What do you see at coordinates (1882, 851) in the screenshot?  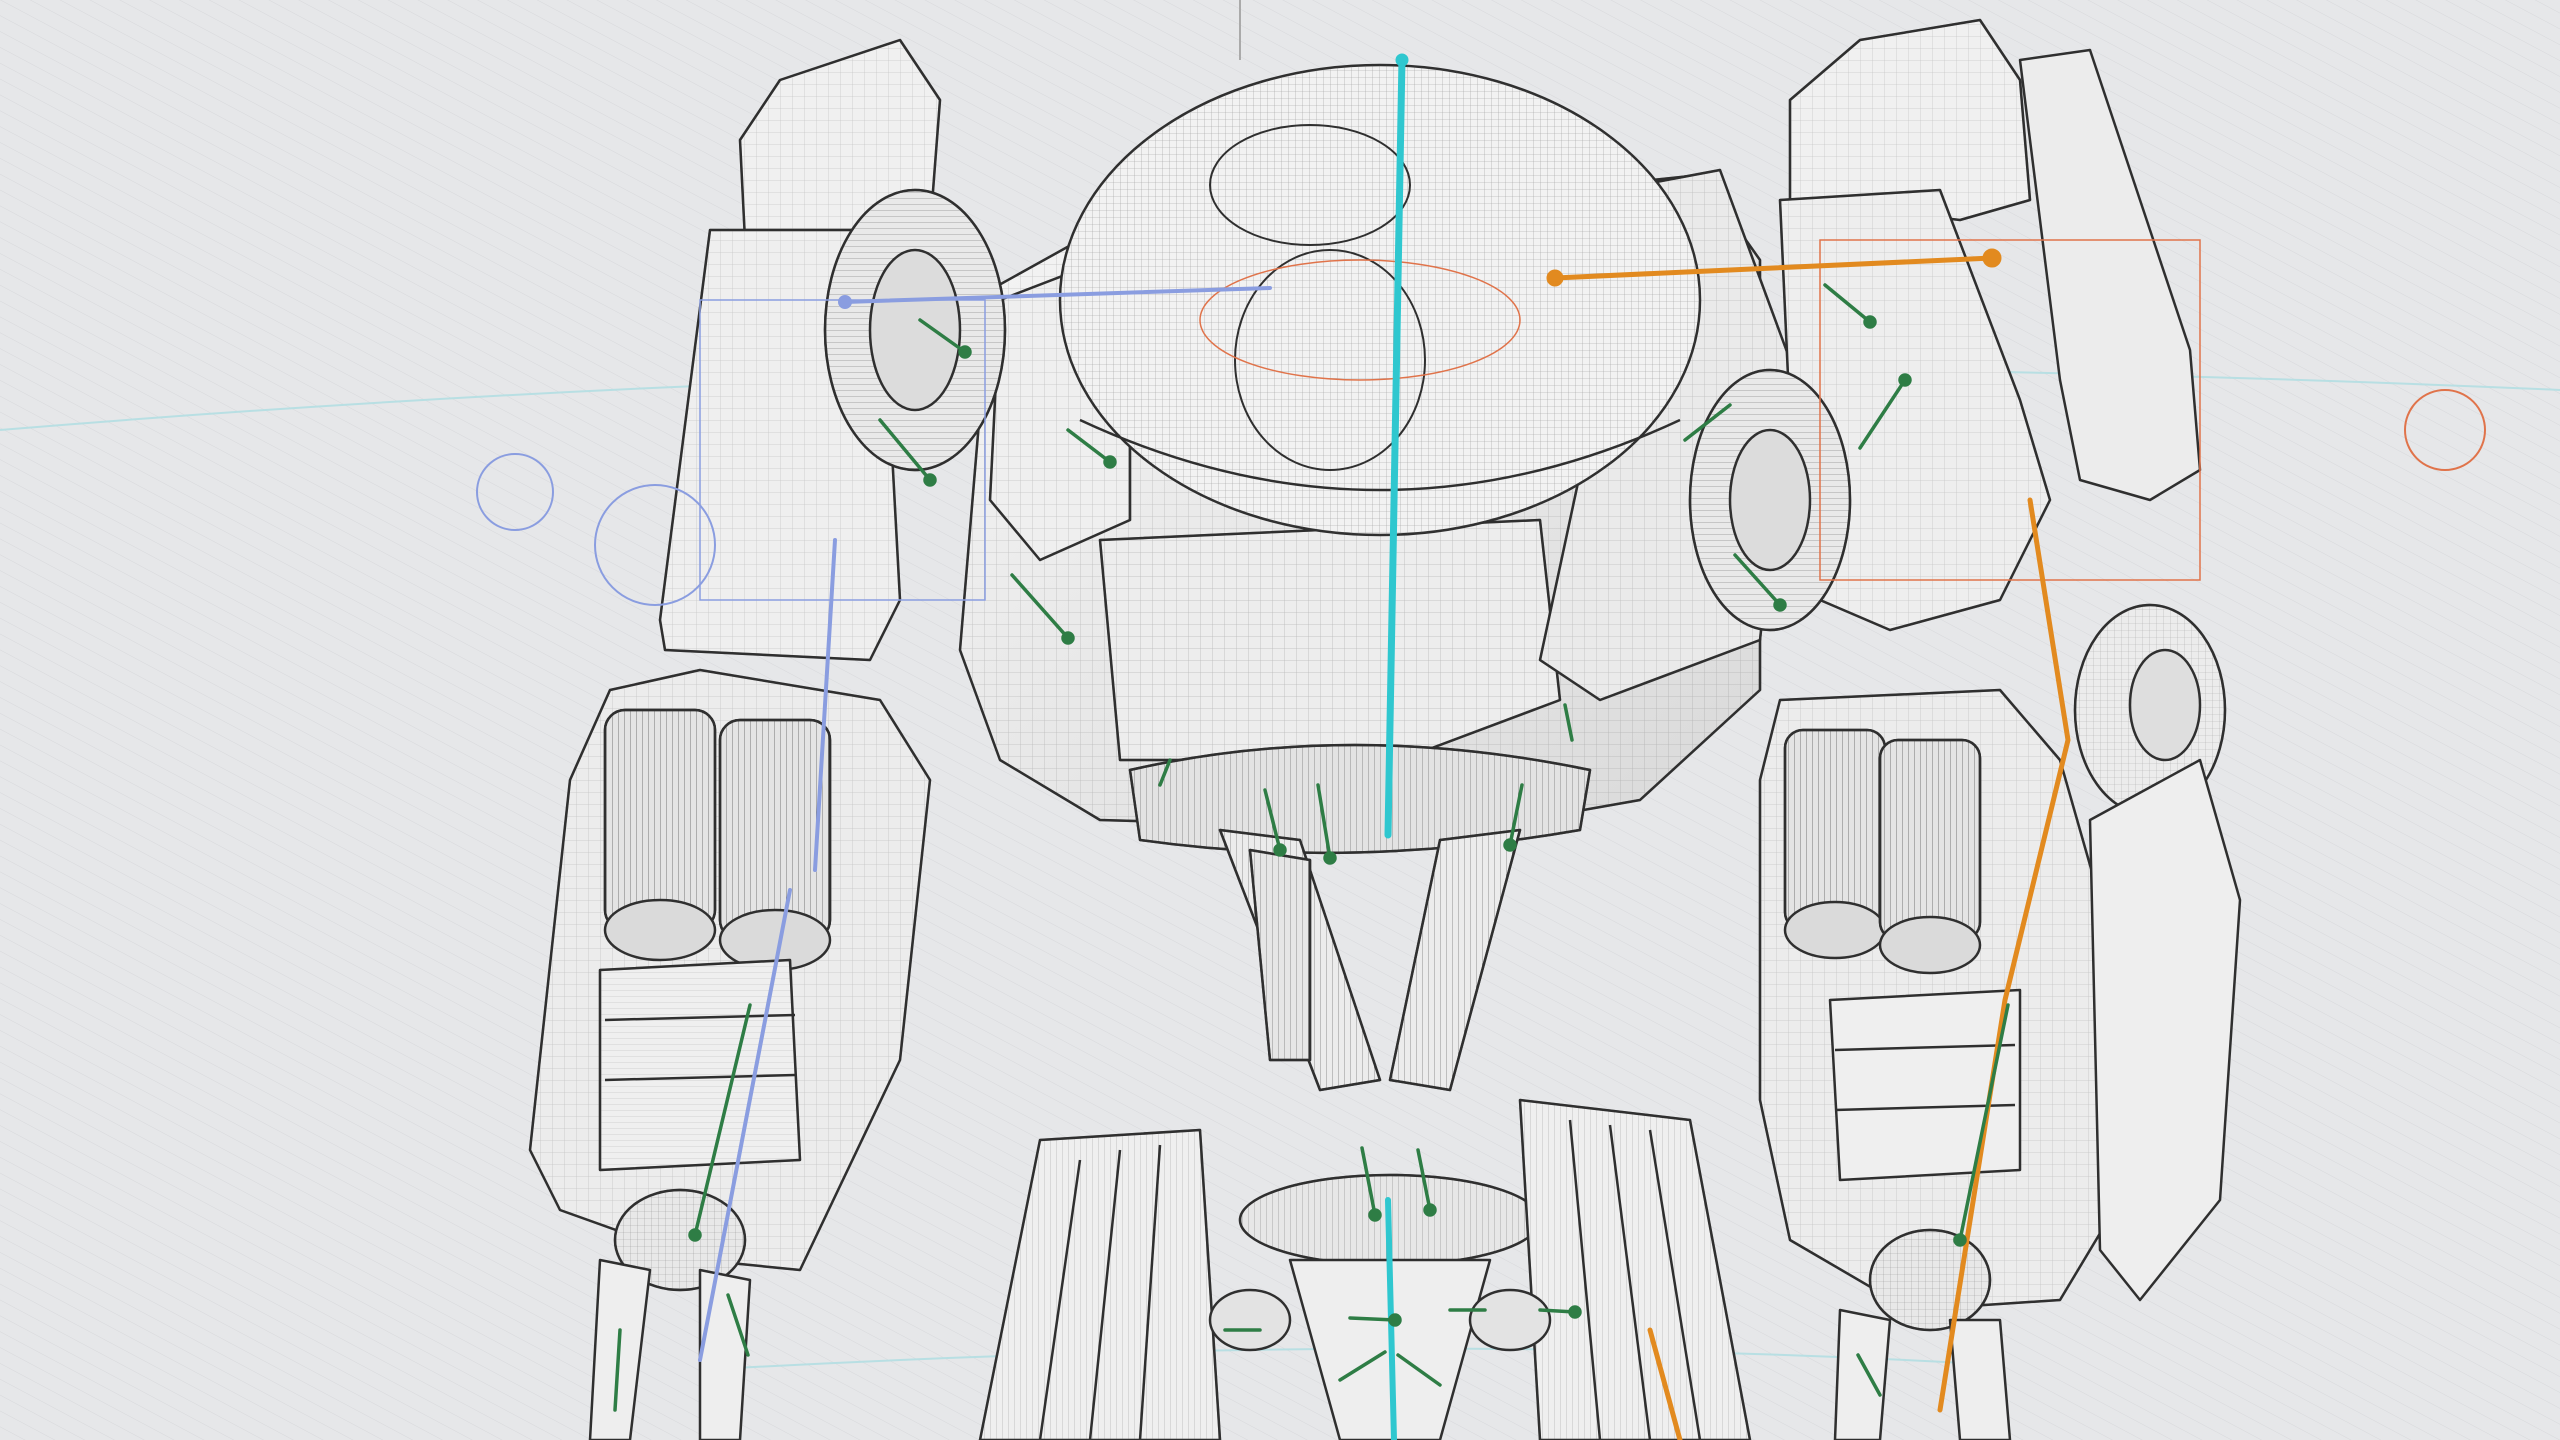 I see `right-cannons` at bounding box center [1882, 851].